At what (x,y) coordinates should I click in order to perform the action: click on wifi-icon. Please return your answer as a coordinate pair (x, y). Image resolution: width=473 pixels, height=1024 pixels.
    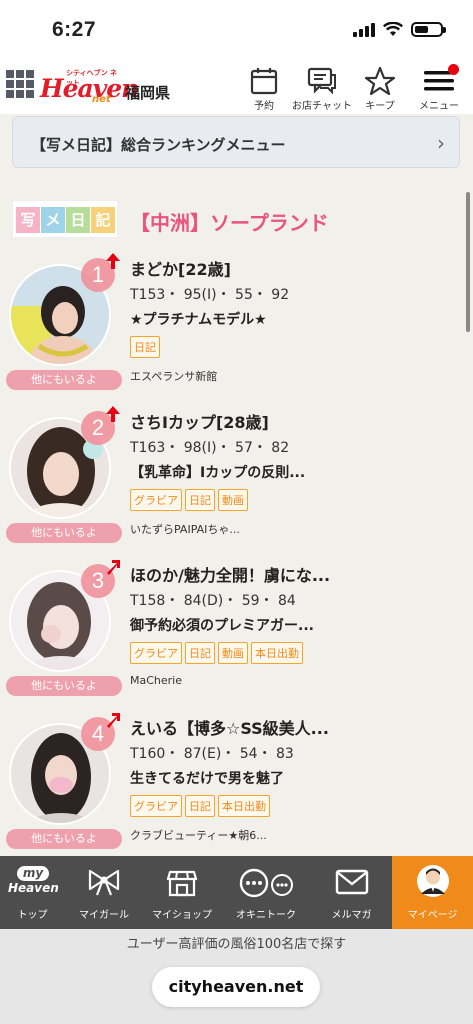
    Looking at the image, I should click on (393, 29).